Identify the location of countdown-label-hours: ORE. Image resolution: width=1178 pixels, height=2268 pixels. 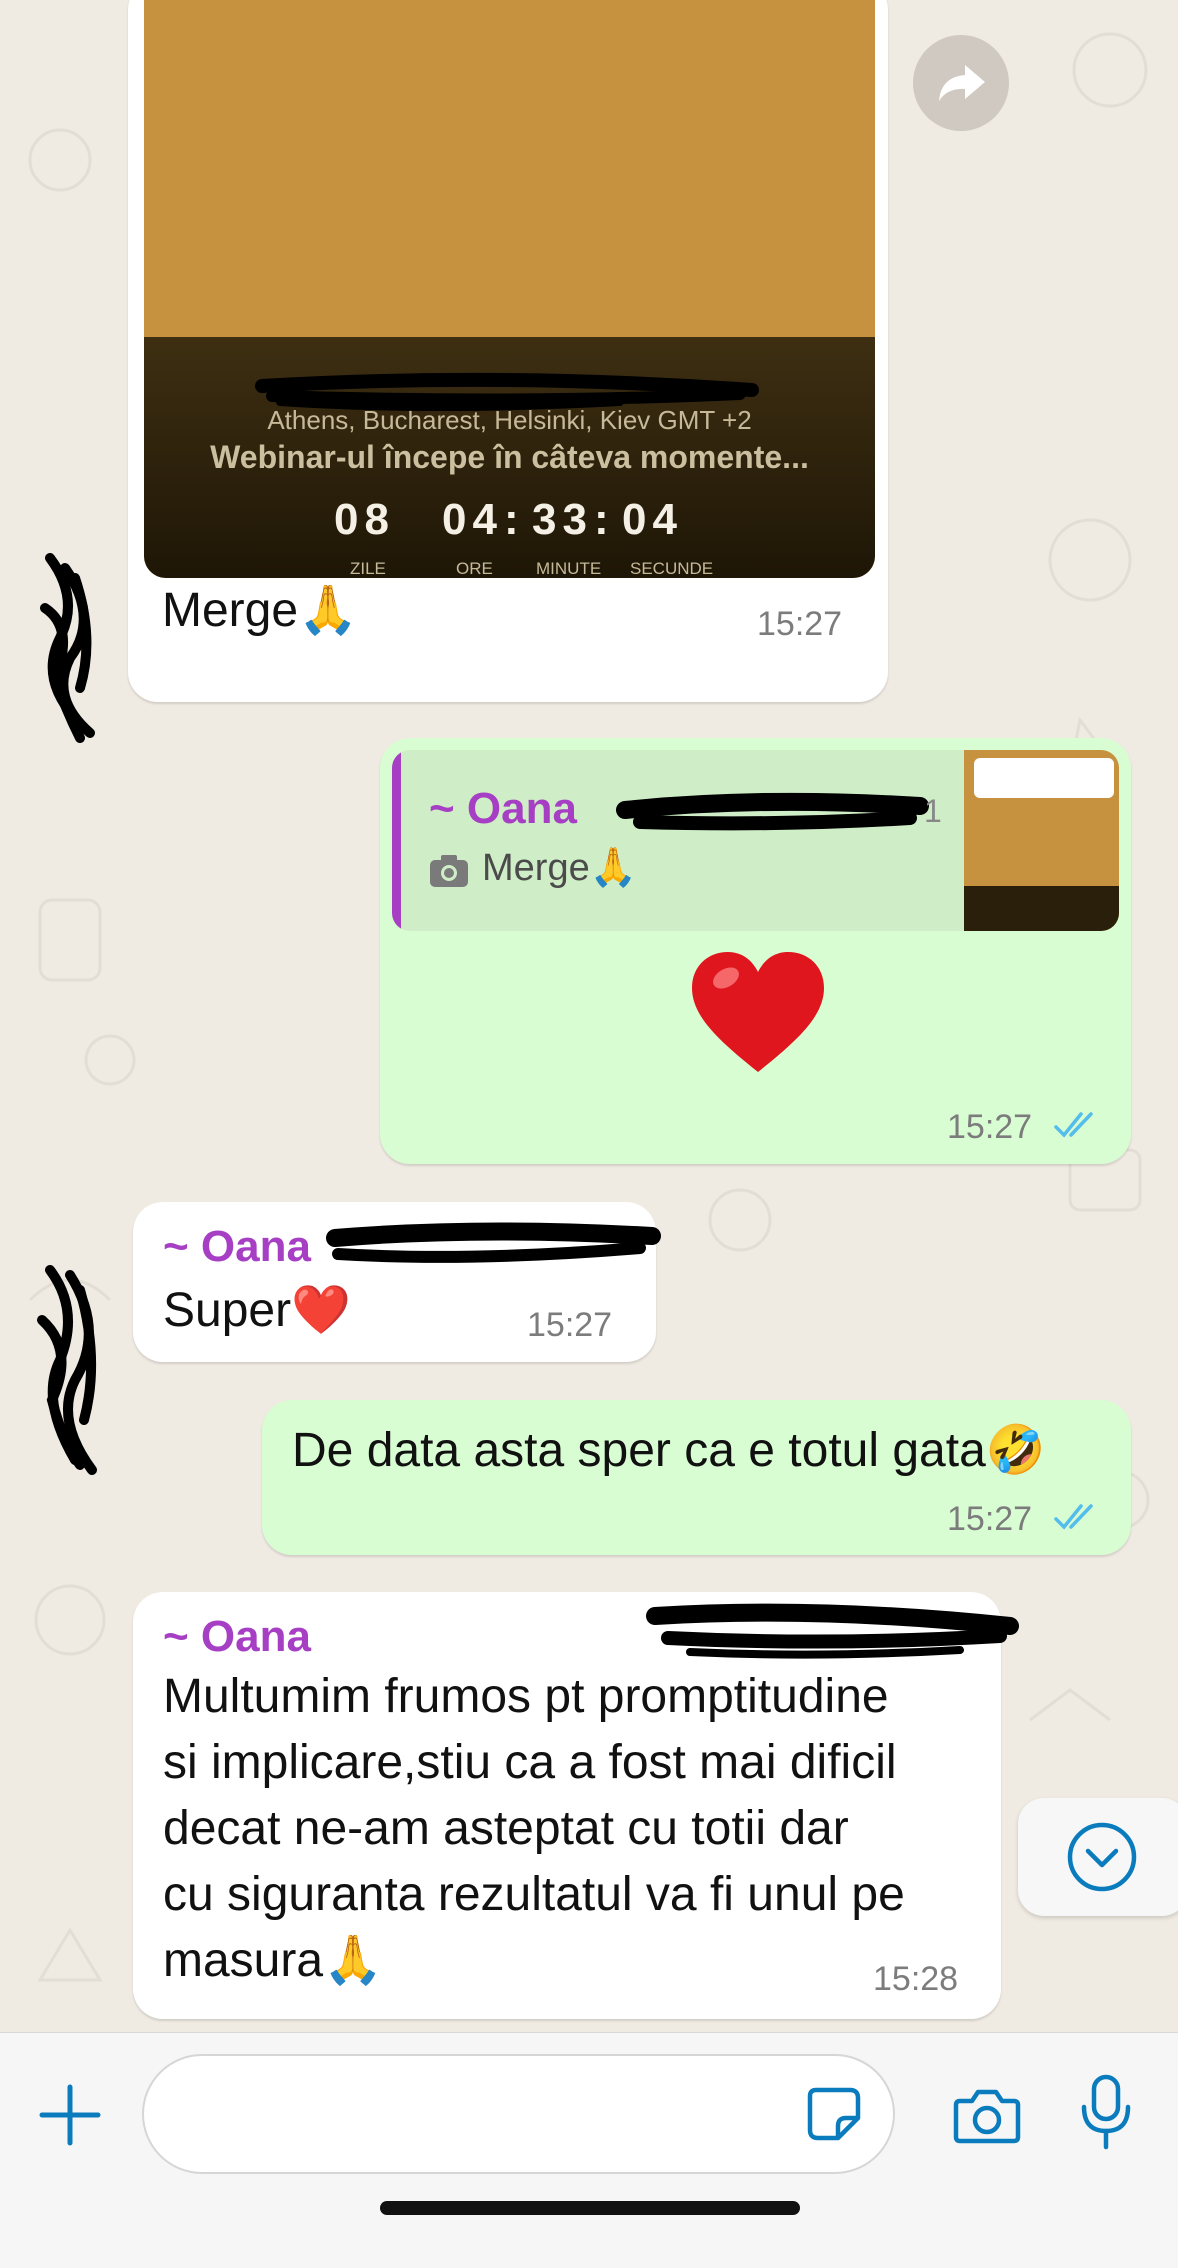
(474, 568).